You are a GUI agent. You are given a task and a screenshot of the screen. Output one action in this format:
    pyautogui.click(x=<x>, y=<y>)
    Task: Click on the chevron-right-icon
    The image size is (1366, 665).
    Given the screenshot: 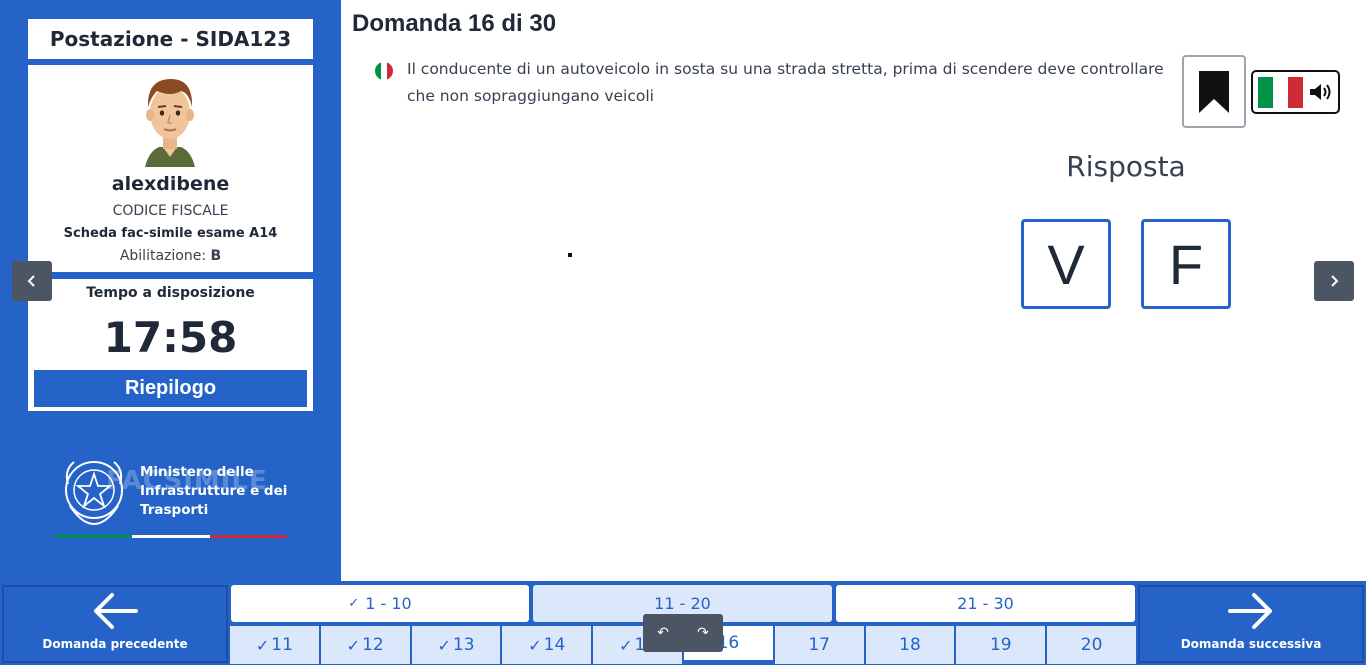 What is the action you would take?
    pyautogui.click(x=1335, y=281)
    